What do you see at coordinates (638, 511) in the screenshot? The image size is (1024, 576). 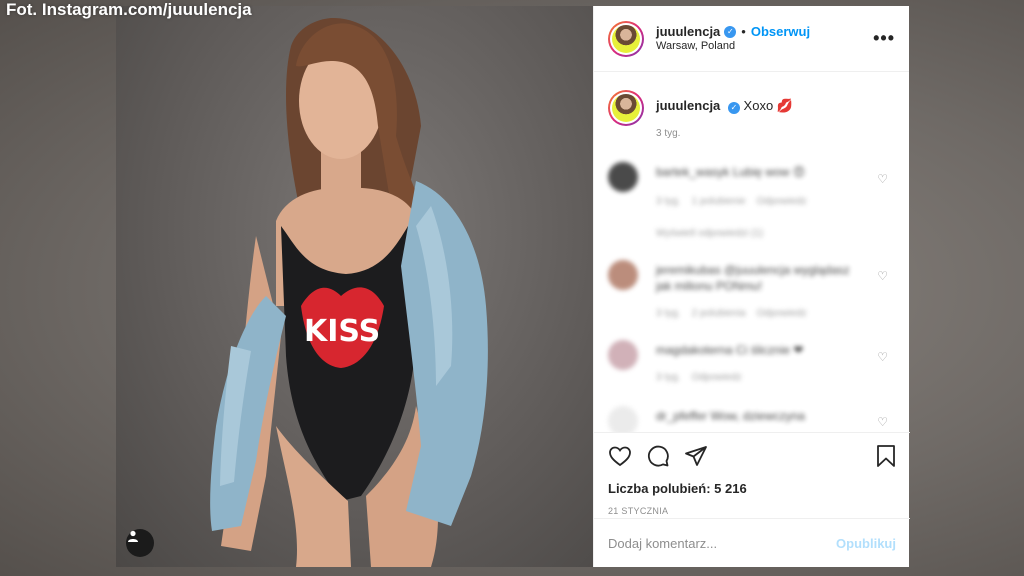 I see `post-date: 21 stycznia` at bounding box center [638, 511].